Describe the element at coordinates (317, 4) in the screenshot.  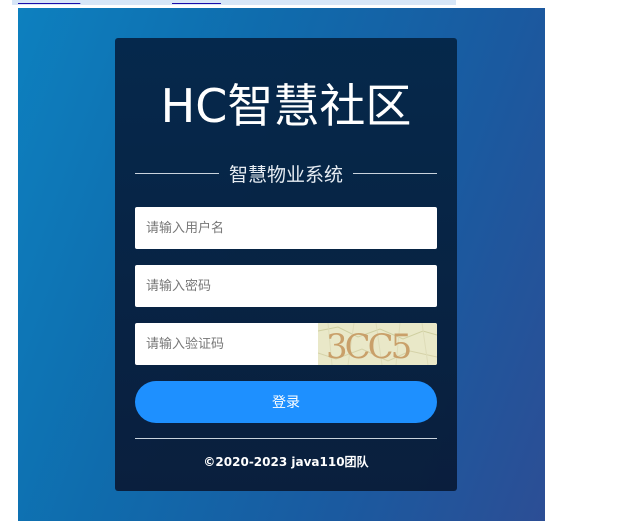
I see `top-text-strip` at that location.